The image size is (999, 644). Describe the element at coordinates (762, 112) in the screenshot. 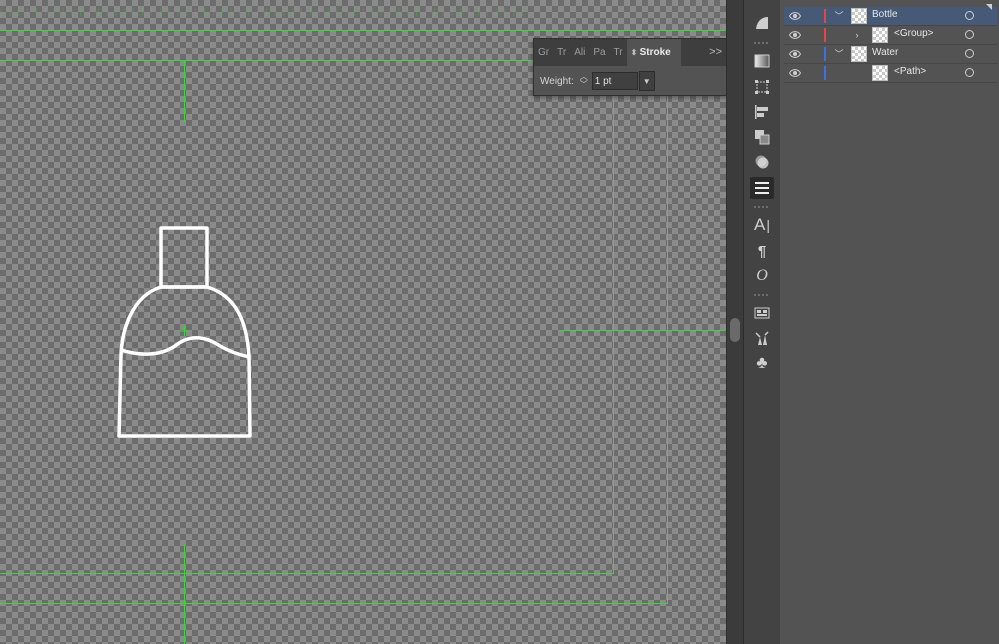

I see `align-icon` at that location.